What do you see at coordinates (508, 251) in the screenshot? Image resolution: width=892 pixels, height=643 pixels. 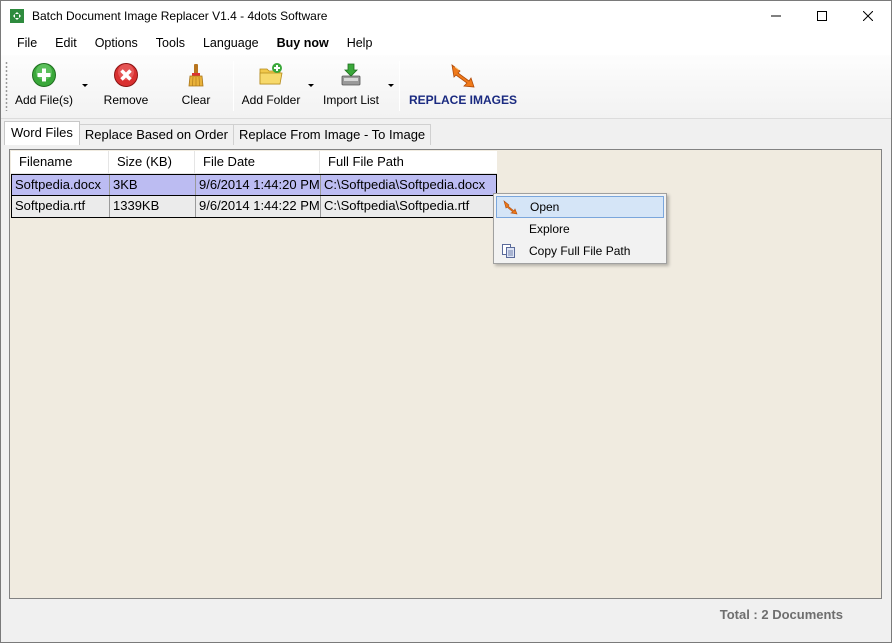 I see `copy-icon` at bounding box center [508, 251].